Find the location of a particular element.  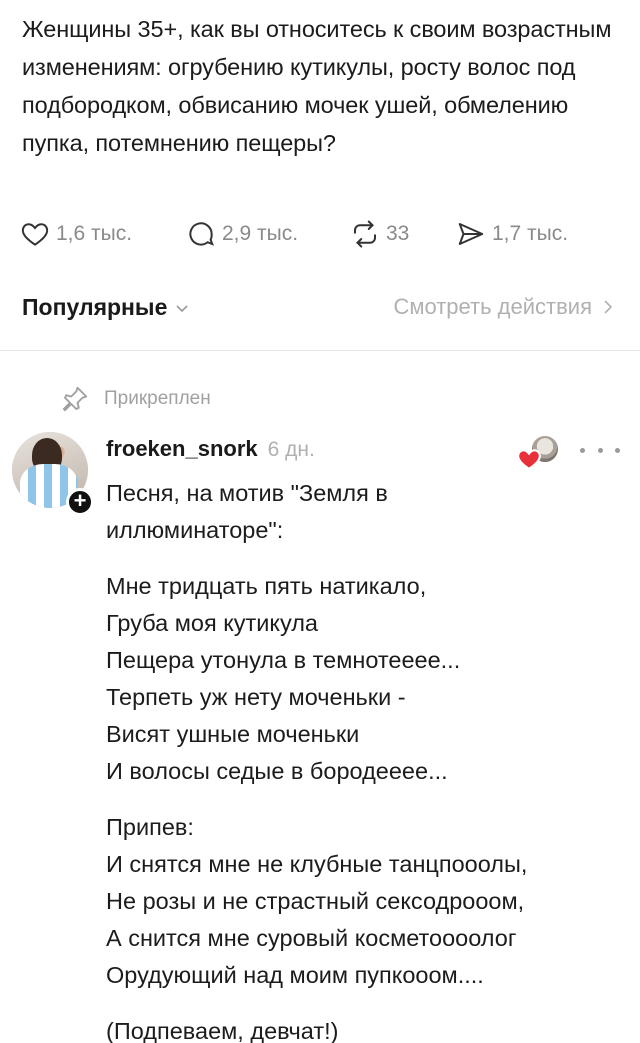

section-divider is located at coordinates (320, 350).